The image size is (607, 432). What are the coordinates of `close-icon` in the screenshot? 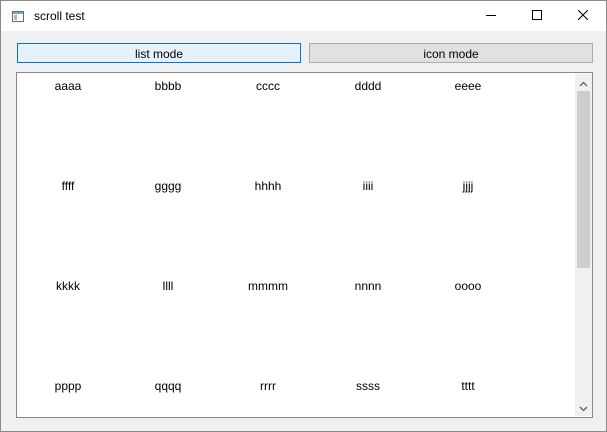 It's located at (583, 16).